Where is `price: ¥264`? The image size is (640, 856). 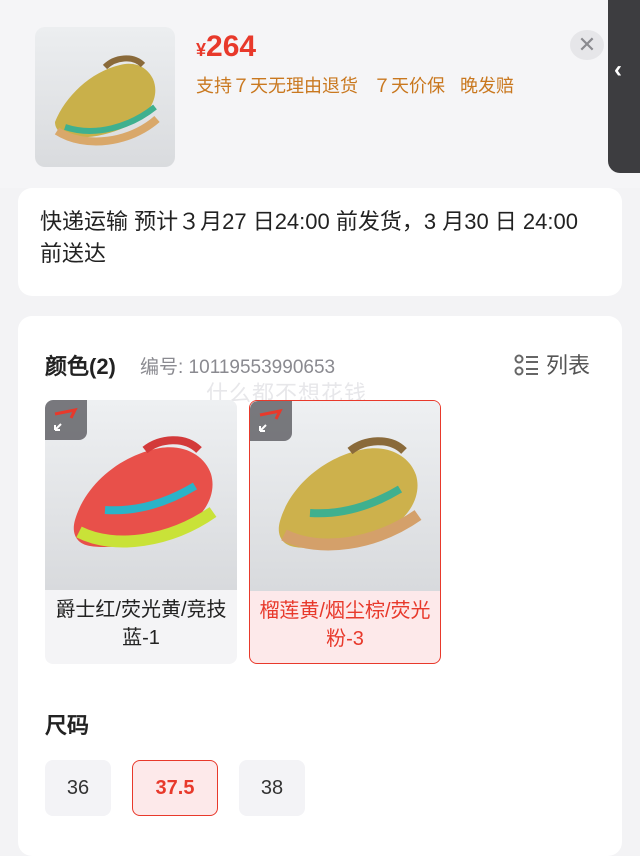
price: ¥264 is located at coordinates (226, 46).